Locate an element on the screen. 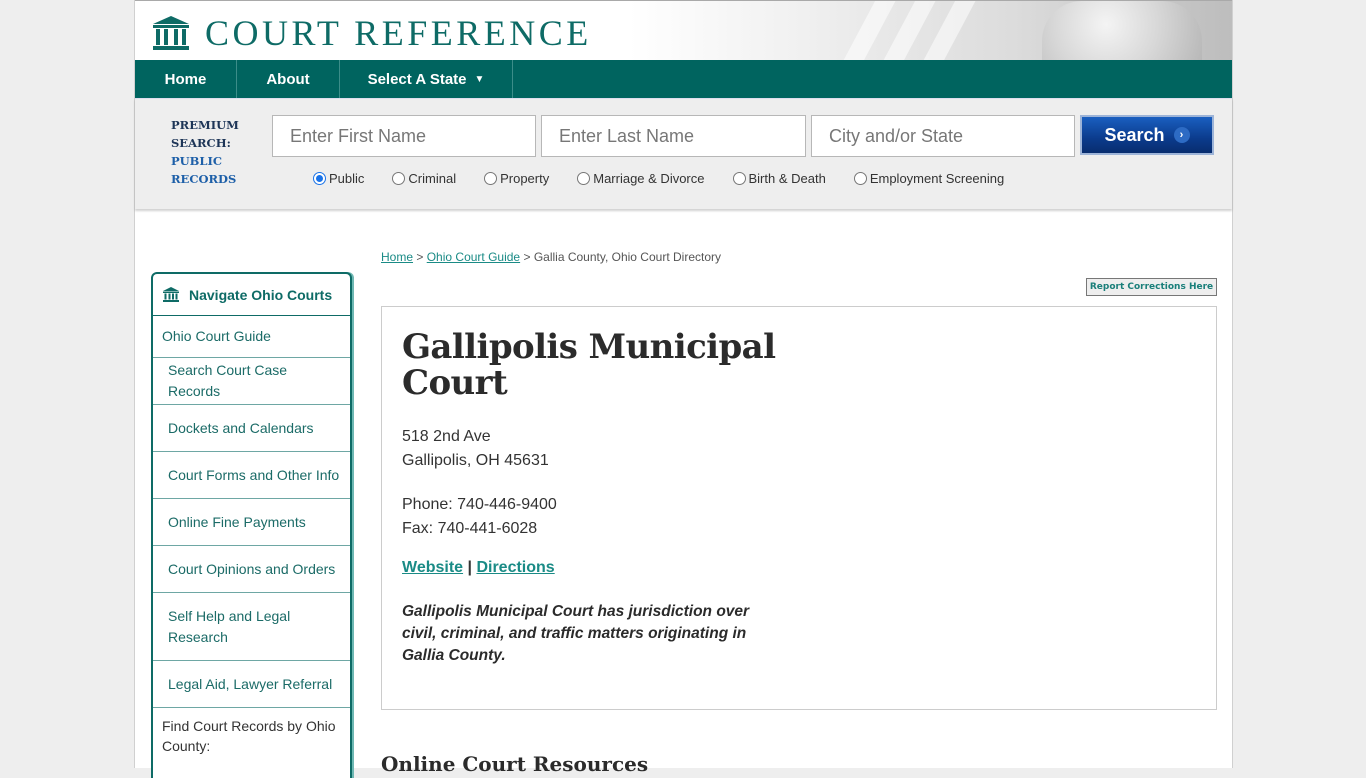 The height and width of the screenshot is (778, 1366). radio-marriage-divorce: Marriage & Divorce is located at coordinates (641, 178).